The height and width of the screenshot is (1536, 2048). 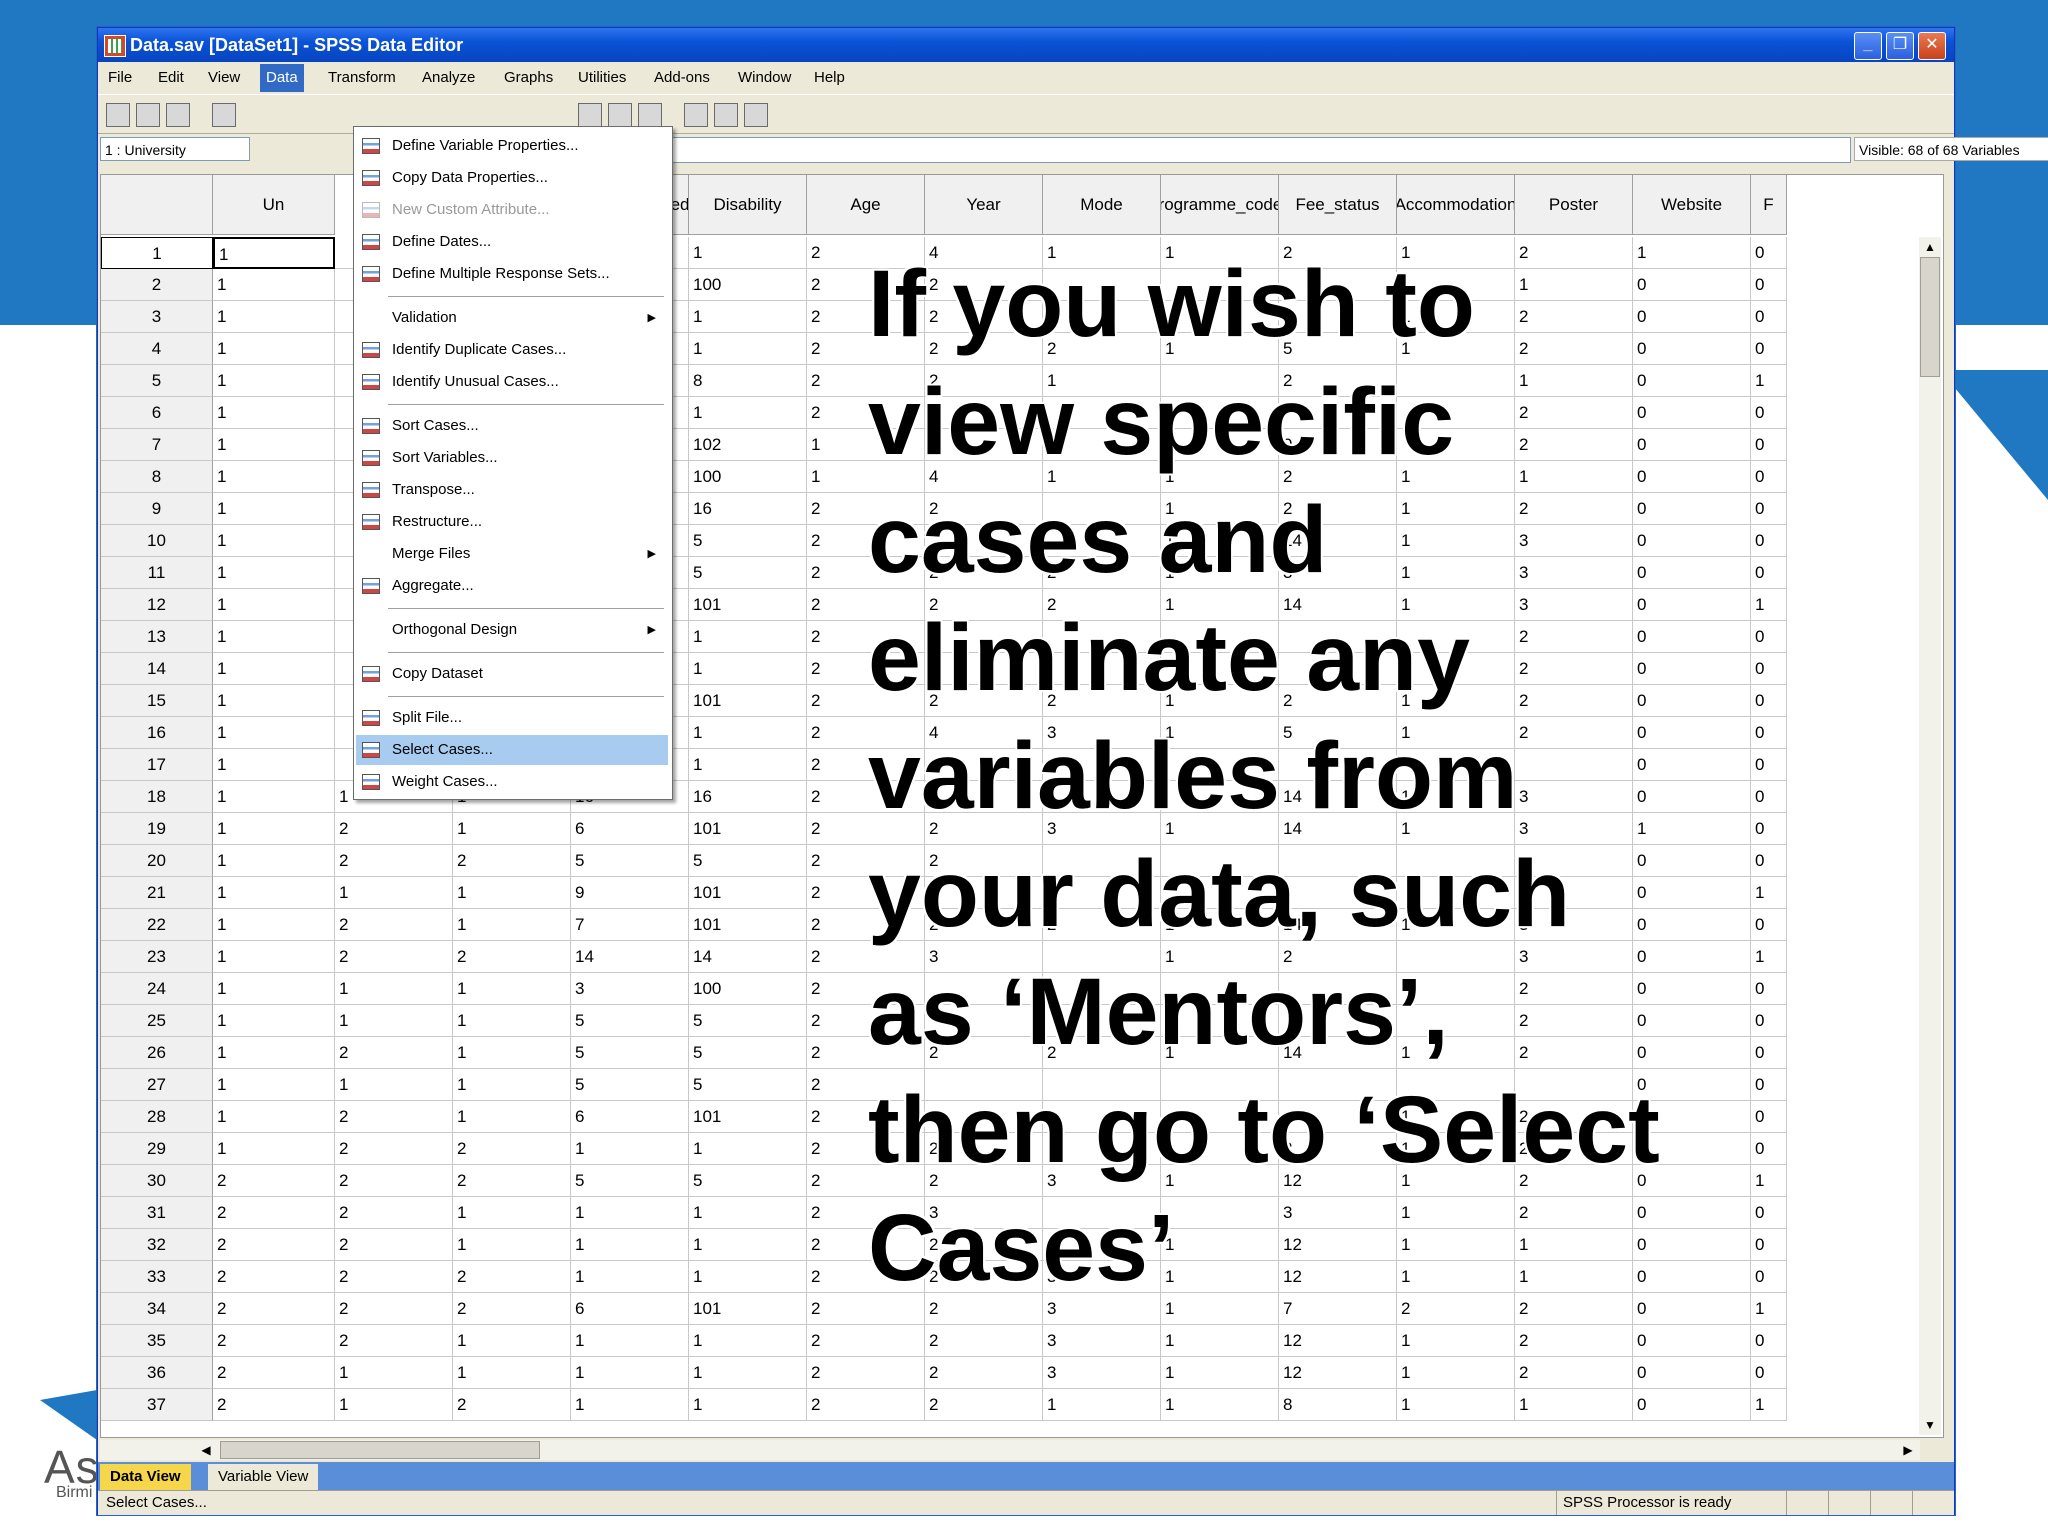 I want to click on vertical-scrollbar: ▲ ▼, so click(x=1930, y=836).